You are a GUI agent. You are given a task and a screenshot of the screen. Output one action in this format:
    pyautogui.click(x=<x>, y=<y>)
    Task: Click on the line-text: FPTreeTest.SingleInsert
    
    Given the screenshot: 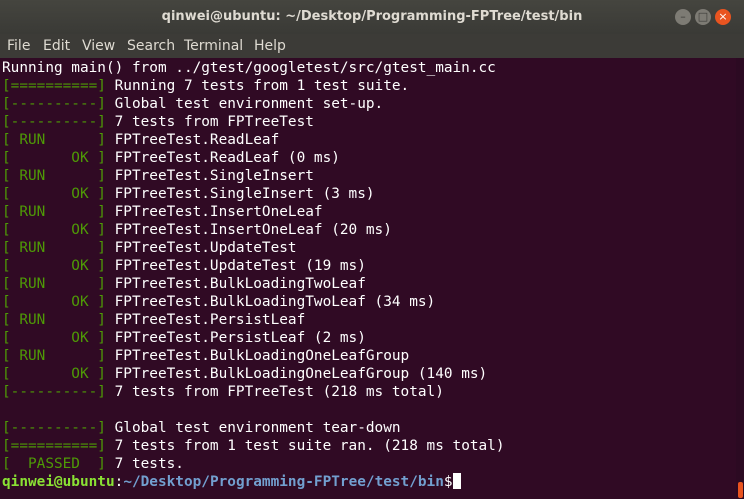 What is the action you would take?
    pyautogui.click(x=209, y=176)
    